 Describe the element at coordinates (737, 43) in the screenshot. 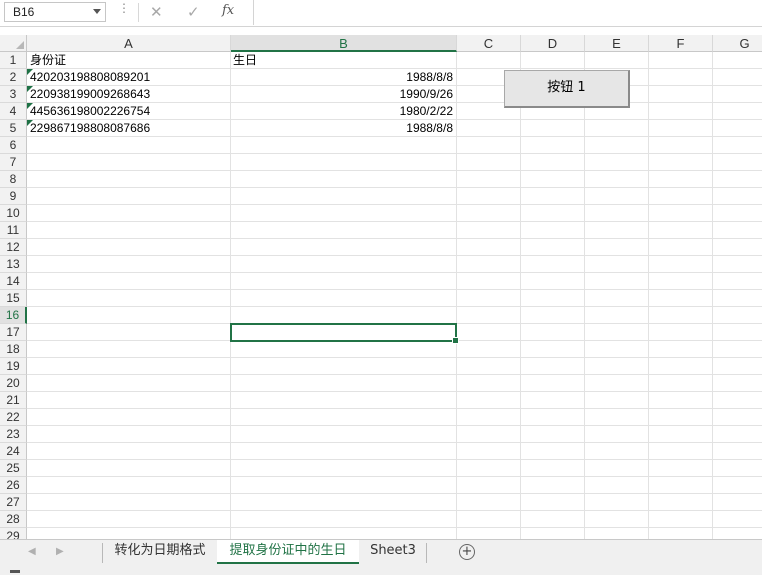

I see `column-header-g: G` at that location.